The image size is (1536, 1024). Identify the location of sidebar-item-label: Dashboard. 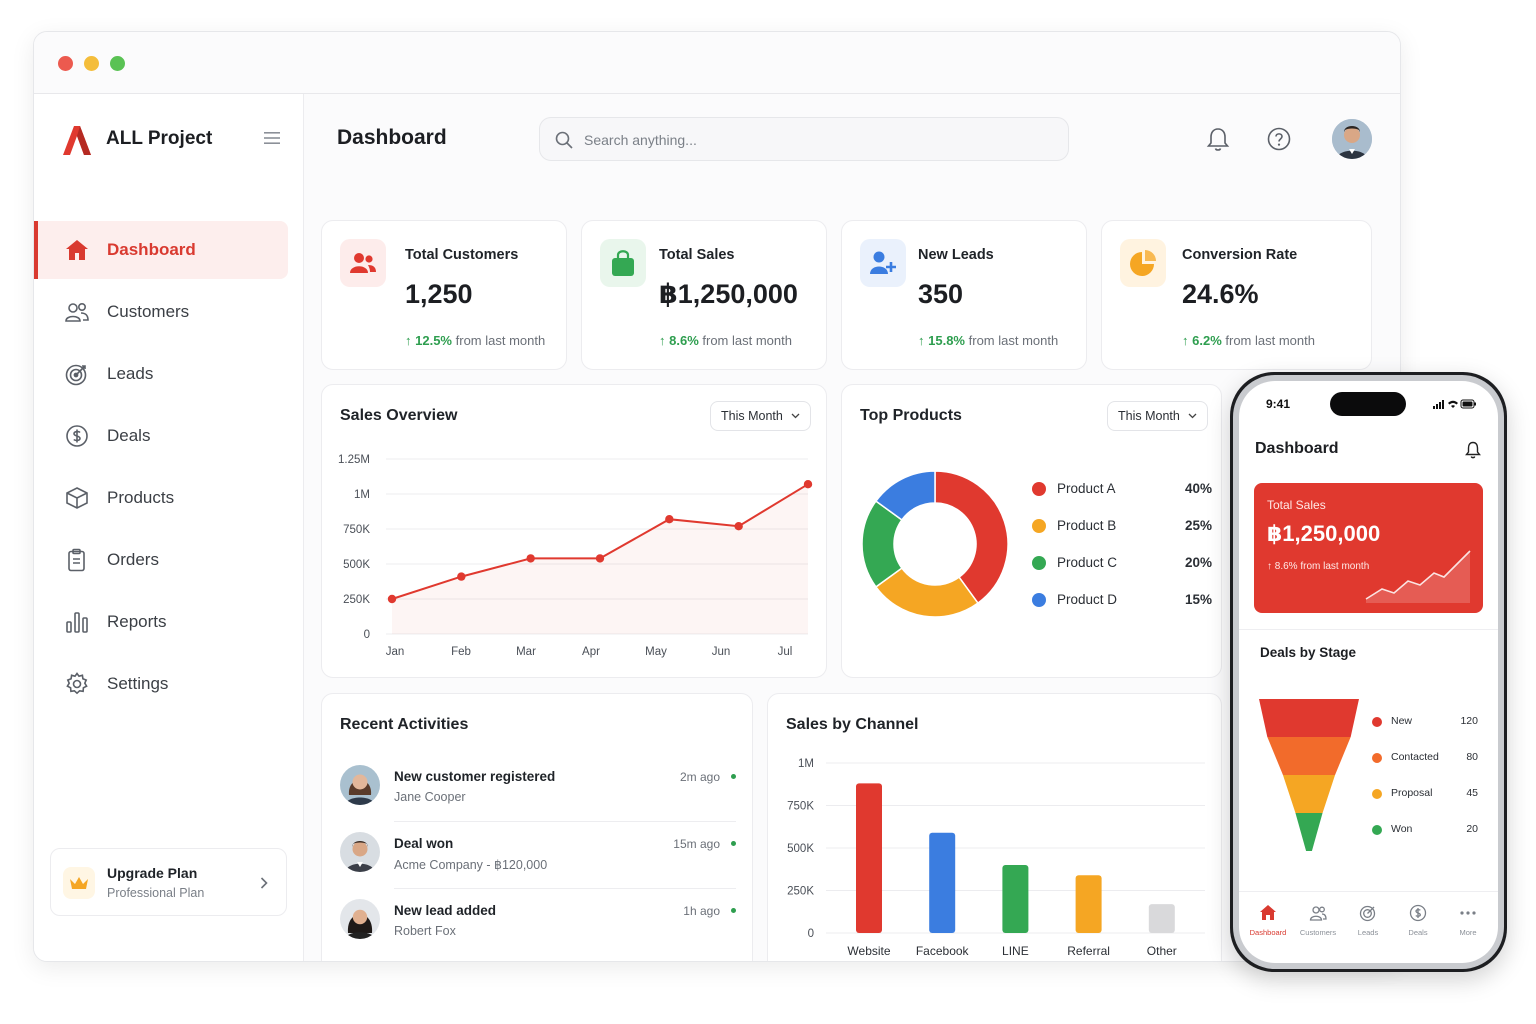
(151, 249).